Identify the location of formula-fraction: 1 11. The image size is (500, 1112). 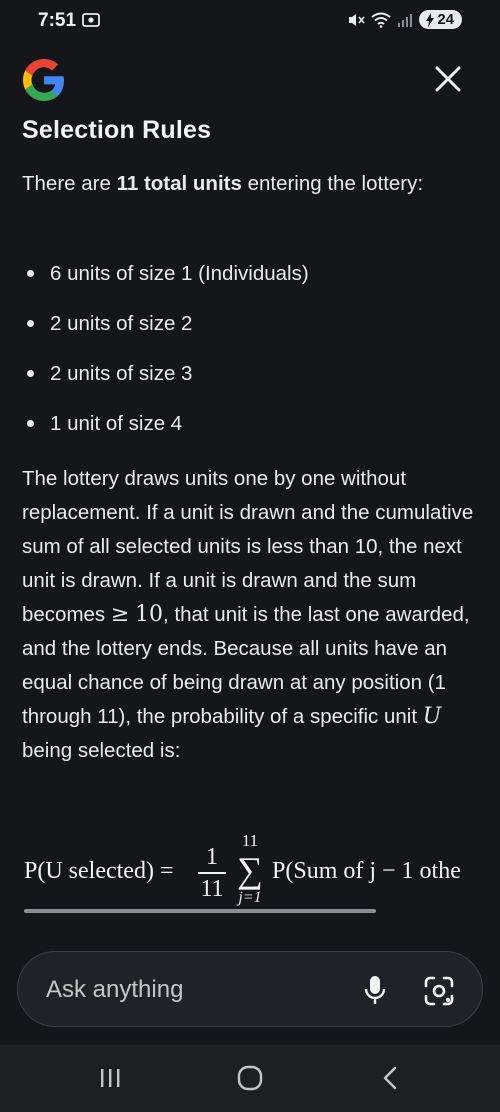
(212, 873).